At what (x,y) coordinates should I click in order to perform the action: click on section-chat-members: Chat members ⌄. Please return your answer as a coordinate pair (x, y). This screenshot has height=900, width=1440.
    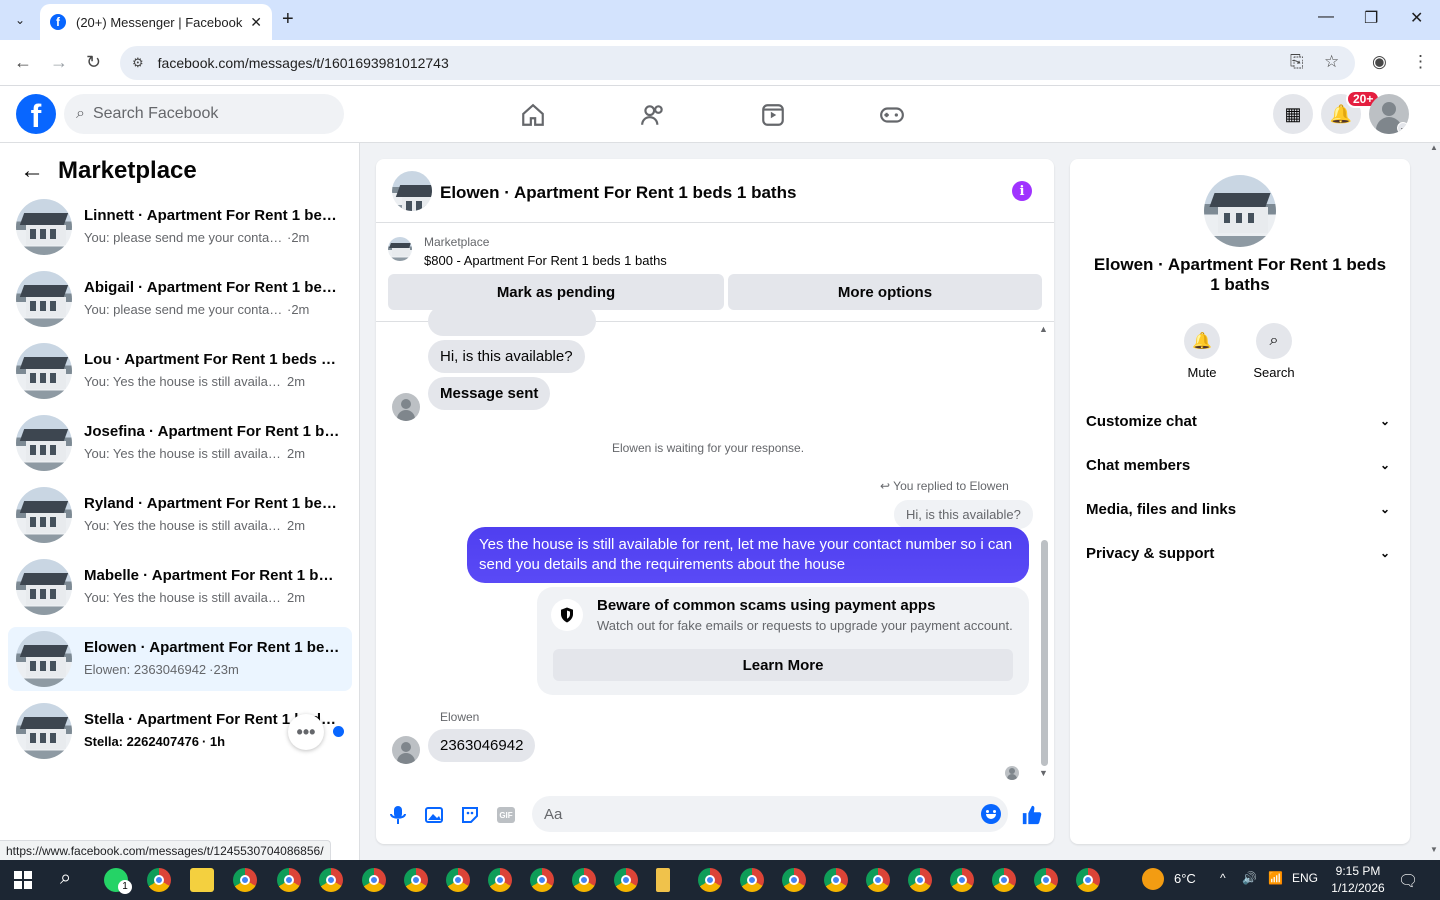
    Looking at the image, I should click on (1240, 465).